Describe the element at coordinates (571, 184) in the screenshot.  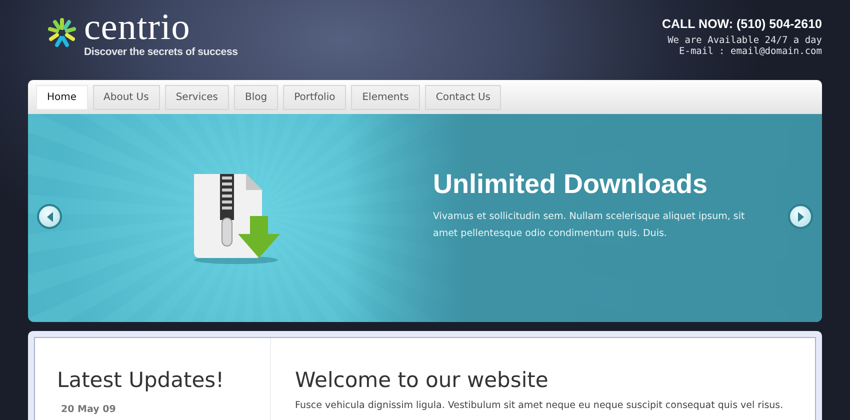
I see `slide-title: Unlimited Downloads` at that location.